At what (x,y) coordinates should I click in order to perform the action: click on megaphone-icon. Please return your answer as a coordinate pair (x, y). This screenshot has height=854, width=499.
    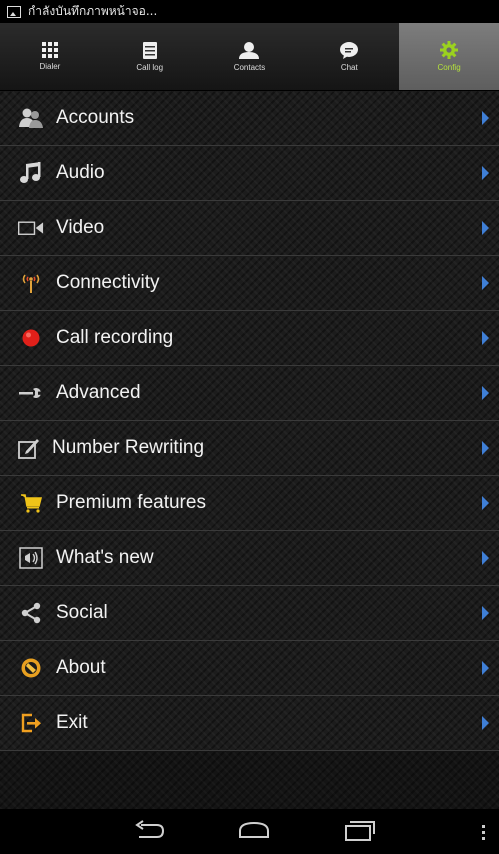
    Looking at the image, I should click on (31, 558).